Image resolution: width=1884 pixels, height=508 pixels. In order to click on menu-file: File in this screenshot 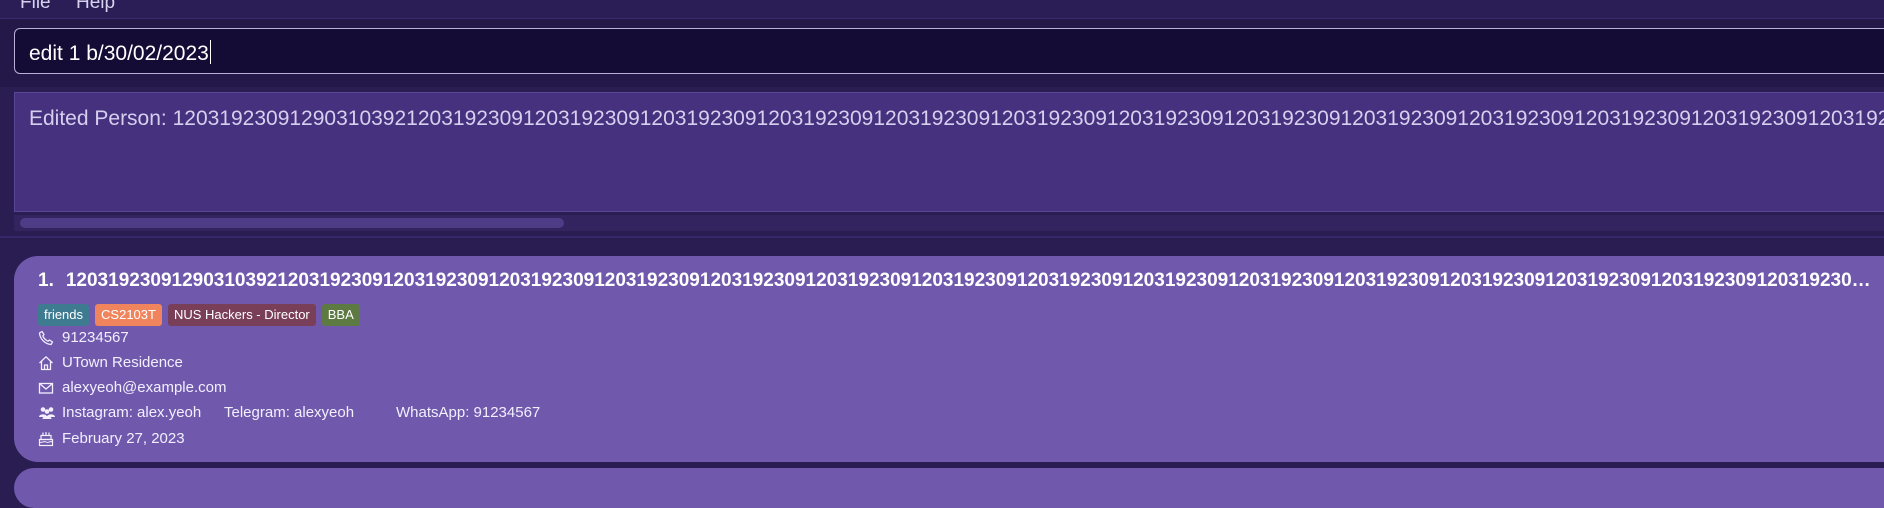, I will do `click(35, 7)`.